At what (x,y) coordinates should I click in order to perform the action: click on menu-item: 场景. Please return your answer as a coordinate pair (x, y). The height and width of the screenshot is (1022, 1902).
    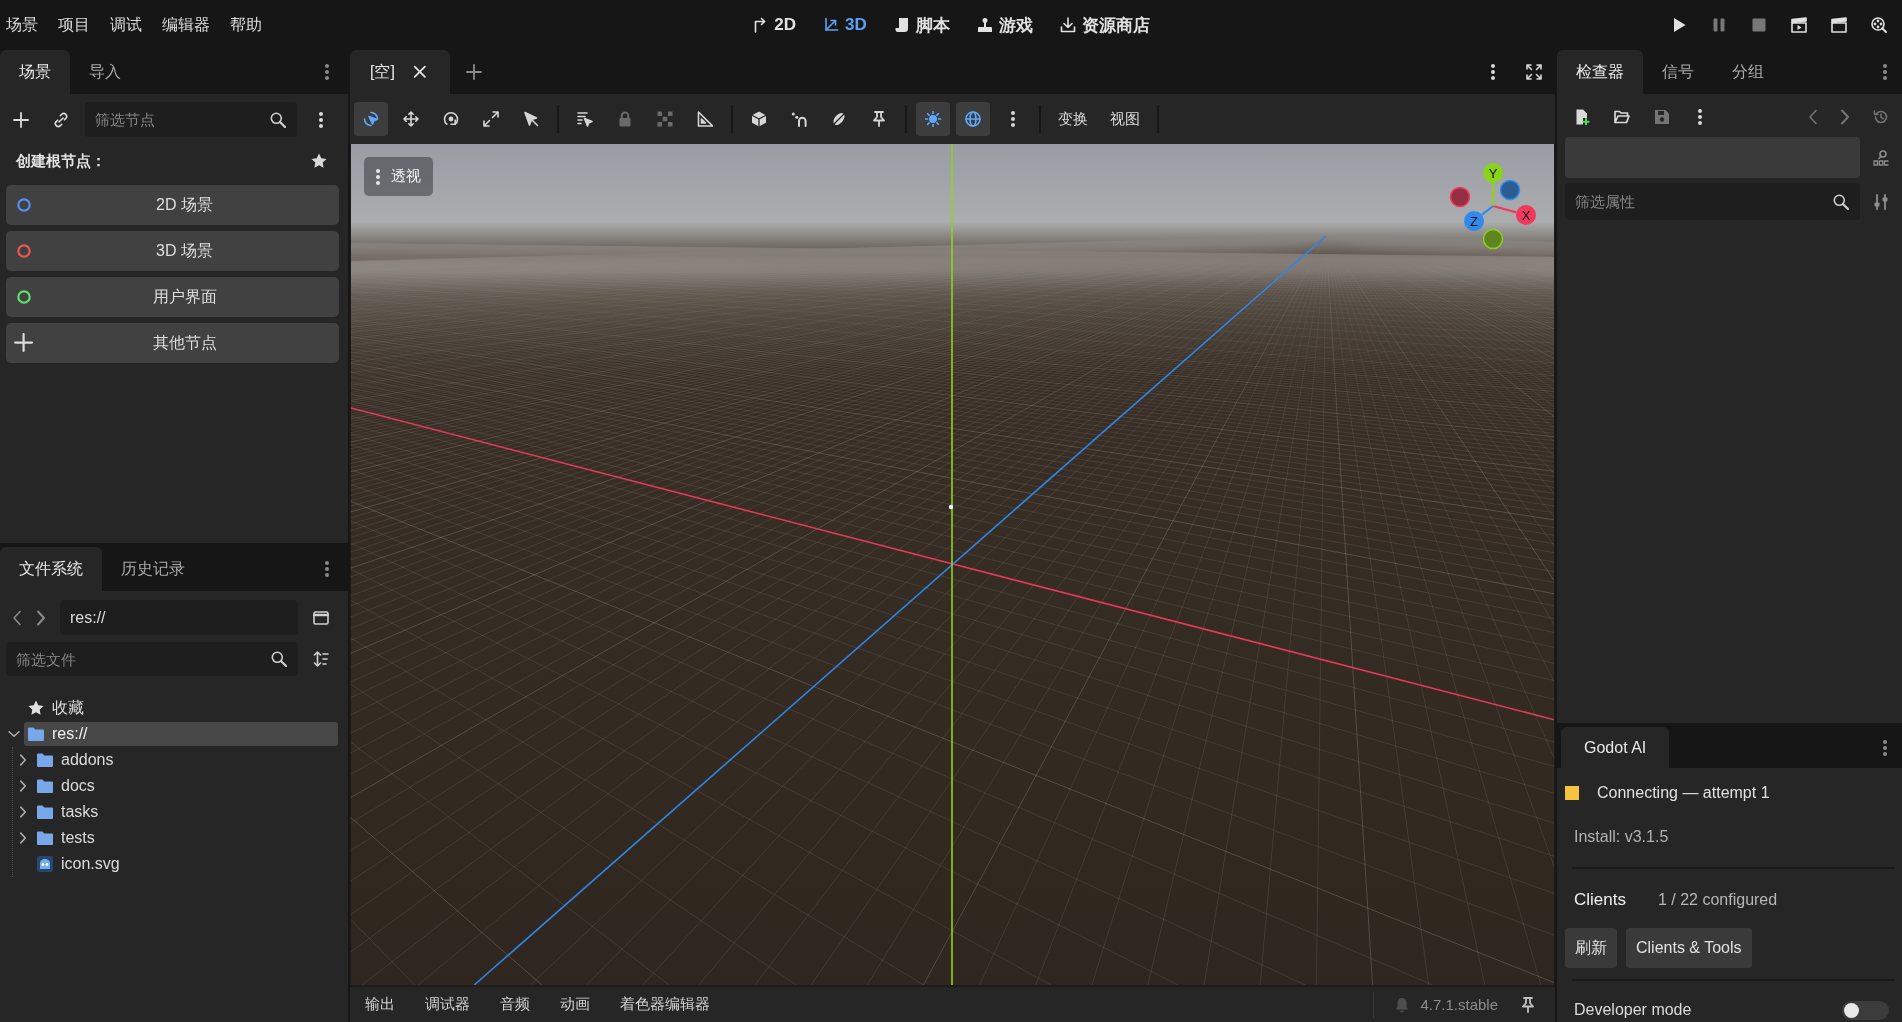
    Looking at the image, I should click on (22, 25).